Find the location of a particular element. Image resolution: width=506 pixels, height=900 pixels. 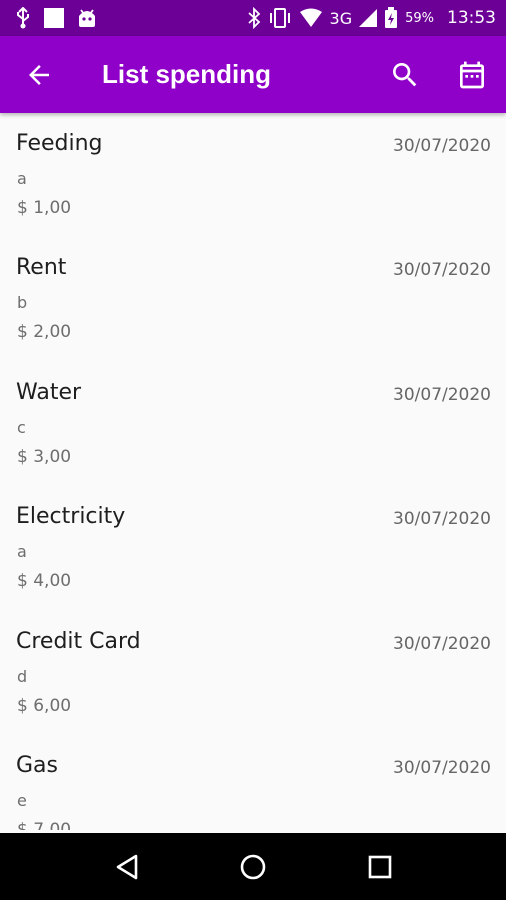

list-item: Electricity 30/07/2020 a $ 4,00 is located at coordinates (253, 548).